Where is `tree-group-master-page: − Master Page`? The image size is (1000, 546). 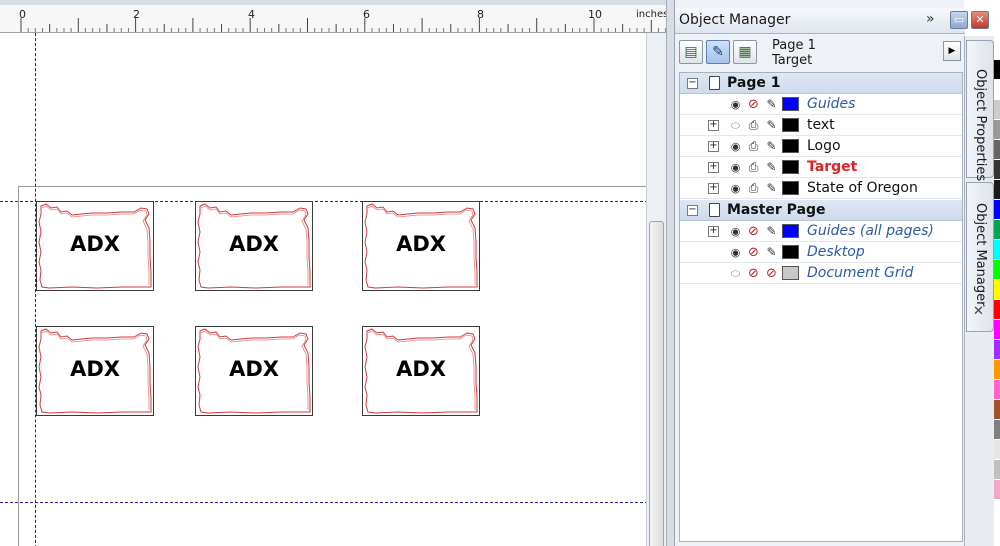 tree-group-master-page: − Master Page is located at coordinates (821, 210).